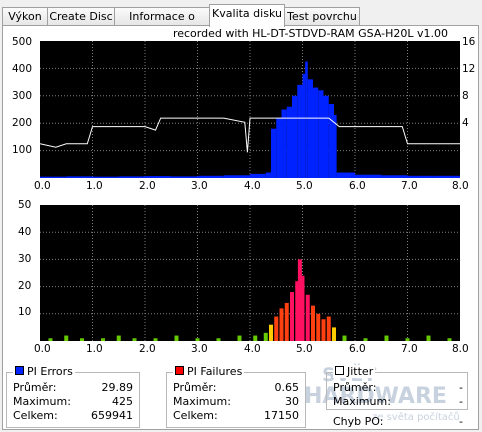  What do you see at coordinates (73, 401) in the screenshot?
I see `stat-row: Maximum: 425` at bounding box center [73, 401].